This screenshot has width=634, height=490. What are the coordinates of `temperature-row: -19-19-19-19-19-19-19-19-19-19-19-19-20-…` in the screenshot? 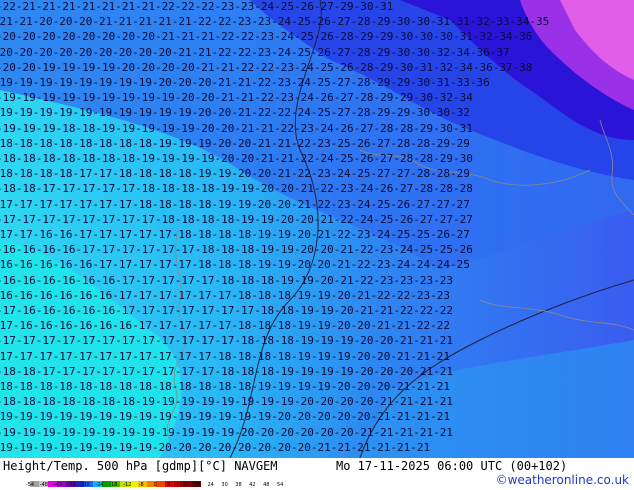 It's located at (226, 432).